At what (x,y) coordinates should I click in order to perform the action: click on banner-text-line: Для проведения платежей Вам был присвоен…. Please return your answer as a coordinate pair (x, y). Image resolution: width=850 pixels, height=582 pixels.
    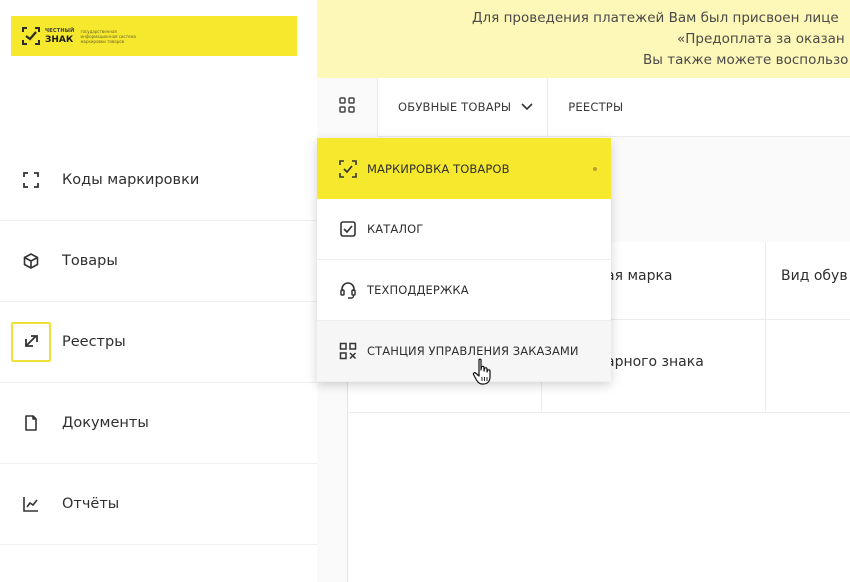
    Looking at the image, I should click on (655, 18).